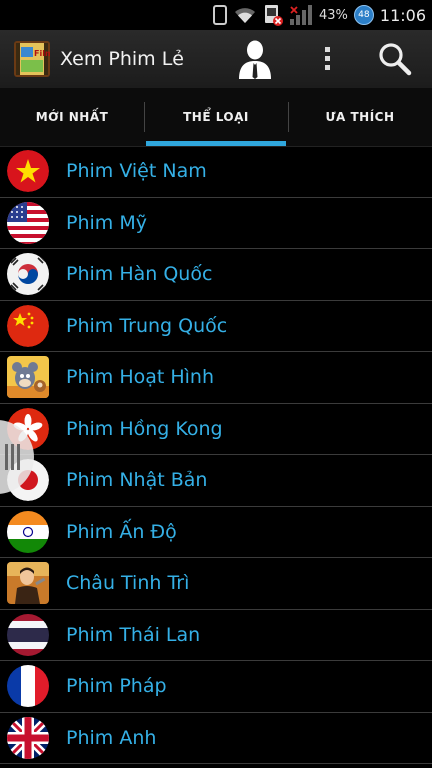  Describe the element at coordinates (300, 15) in the screenshot. I see `signal-icon` at that location.